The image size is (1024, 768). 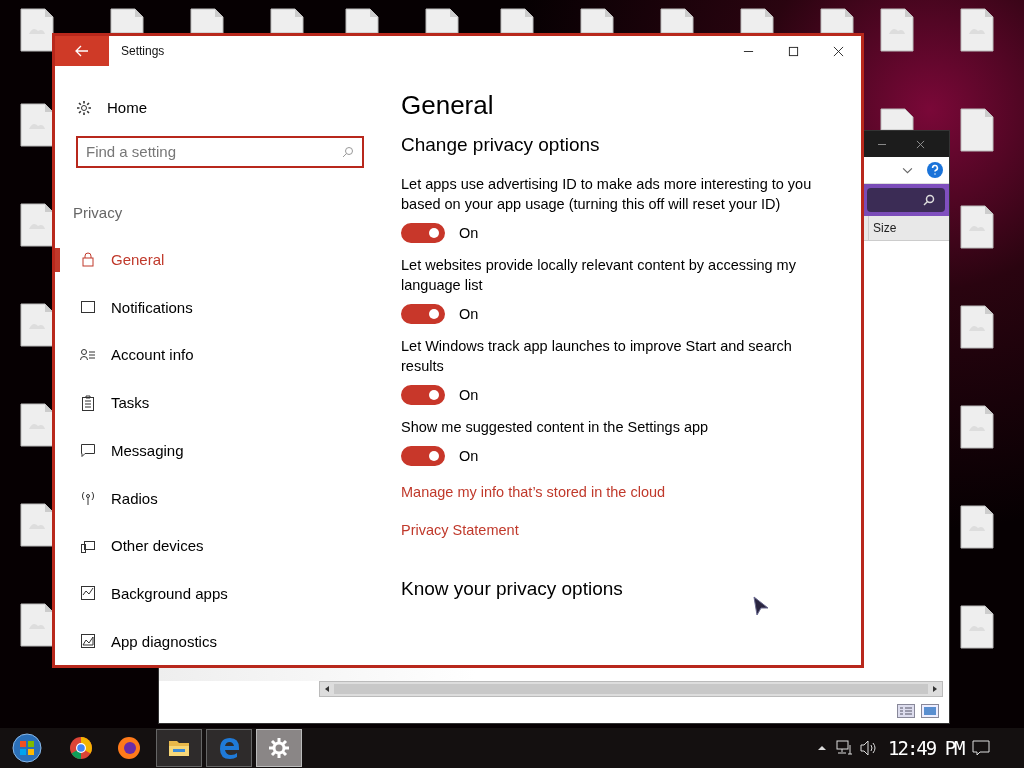 What do you see at coordinates (908, 228) in the screenshot?
I see `column-header: Size` at bounding box center [908, 228].